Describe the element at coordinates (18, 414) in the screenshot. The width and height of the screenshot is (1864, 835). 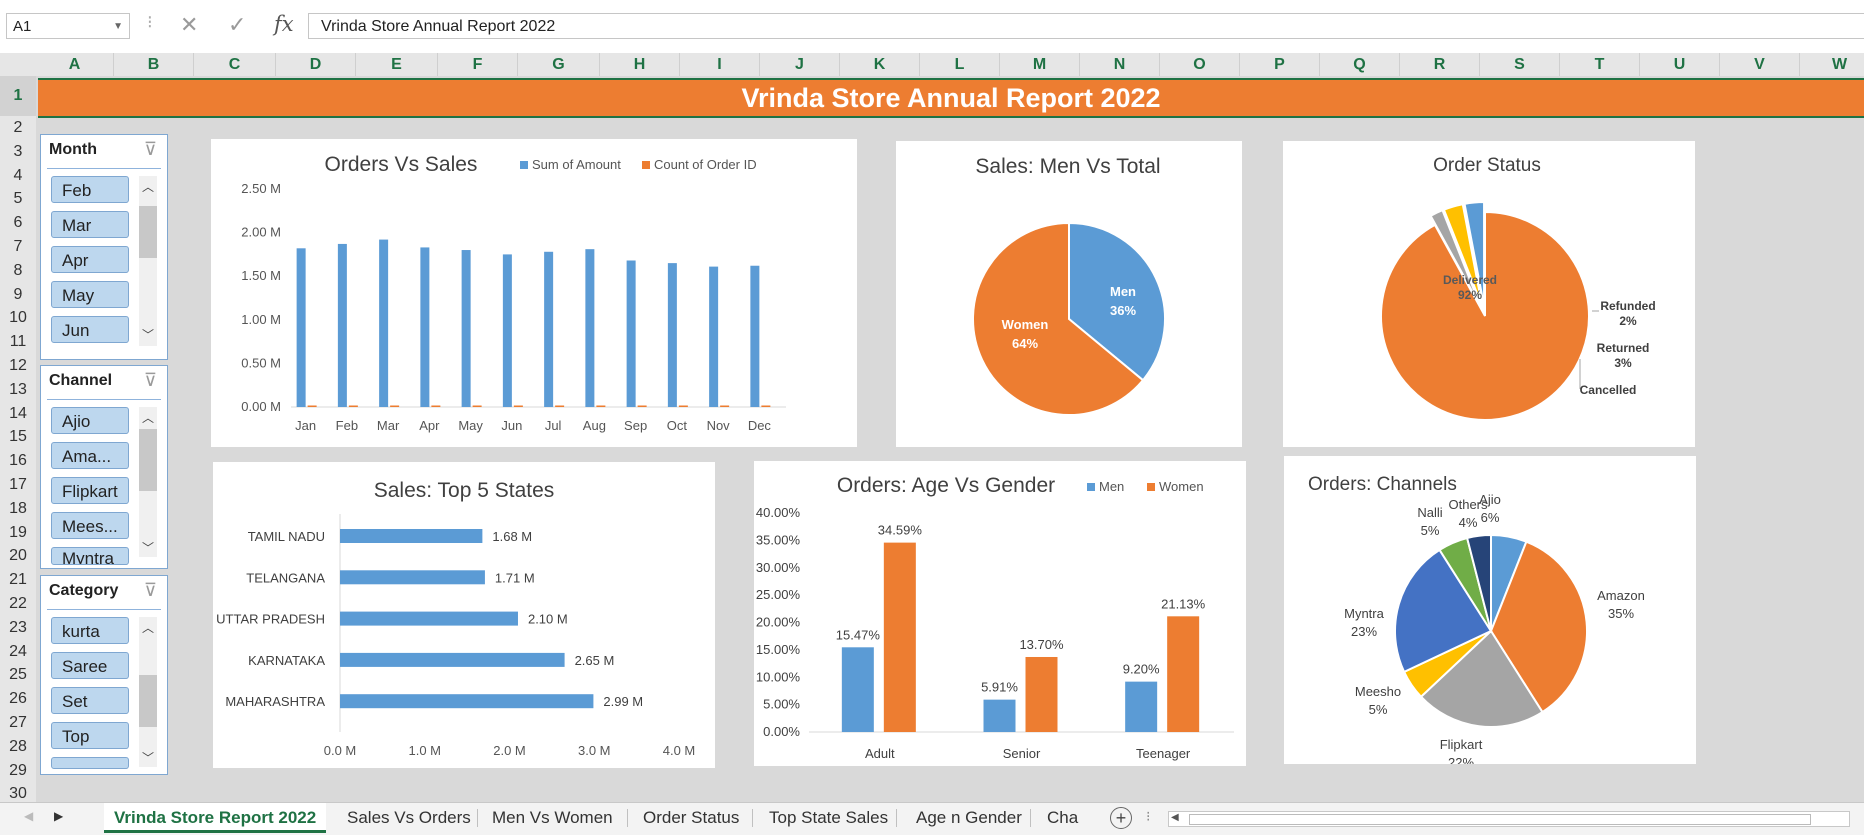
I see `row-header: 14` at that location.